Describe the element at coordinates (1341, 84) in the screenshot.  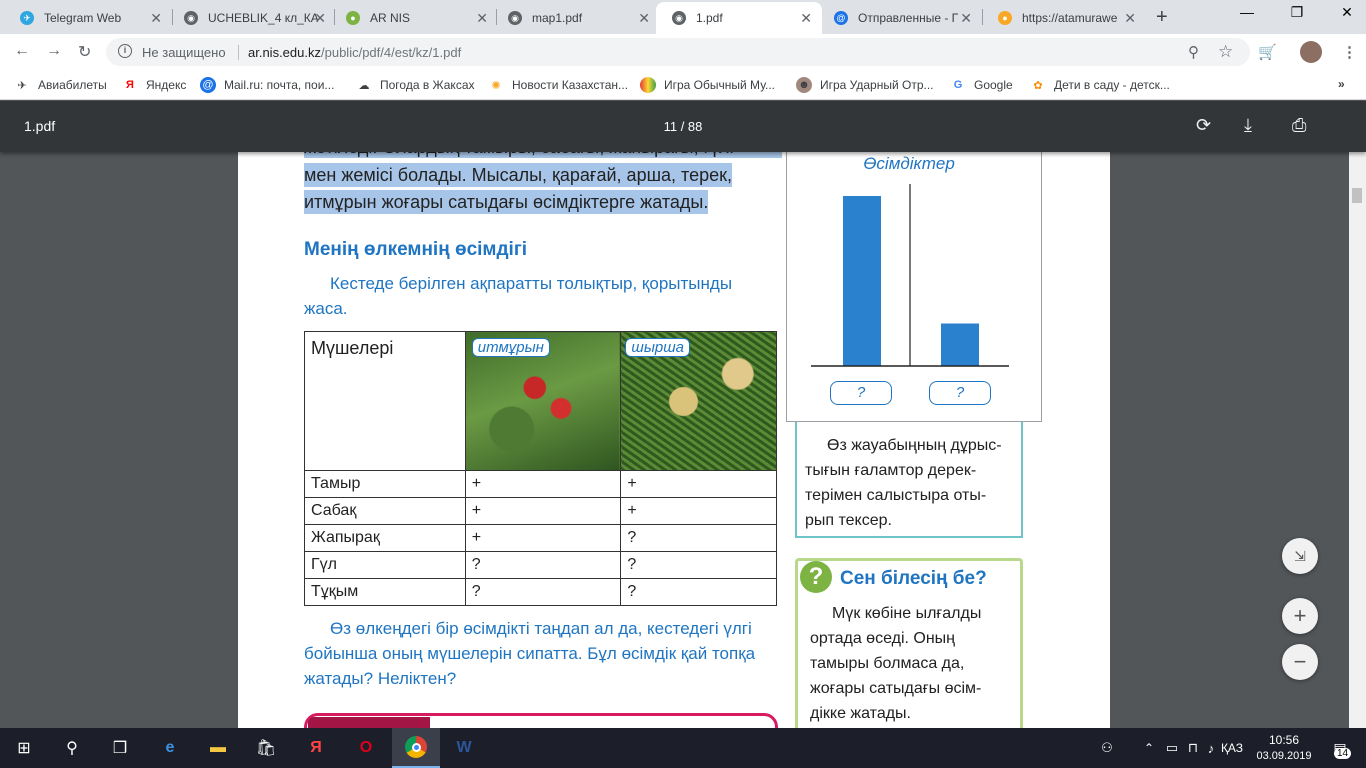
I see `more-bookmarks-icon: »` at that location.